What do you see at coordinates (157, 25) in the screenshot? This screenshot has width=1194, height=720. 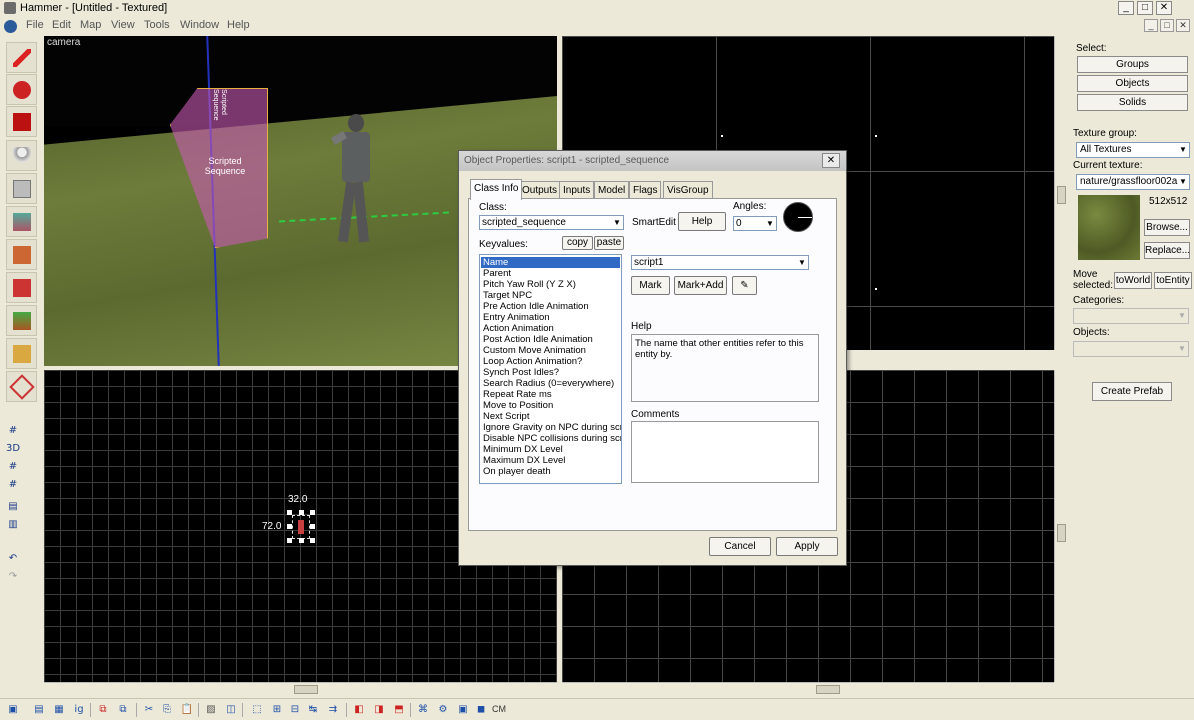 I see `menu-tools: Tools` at bounding box center [157, 25].